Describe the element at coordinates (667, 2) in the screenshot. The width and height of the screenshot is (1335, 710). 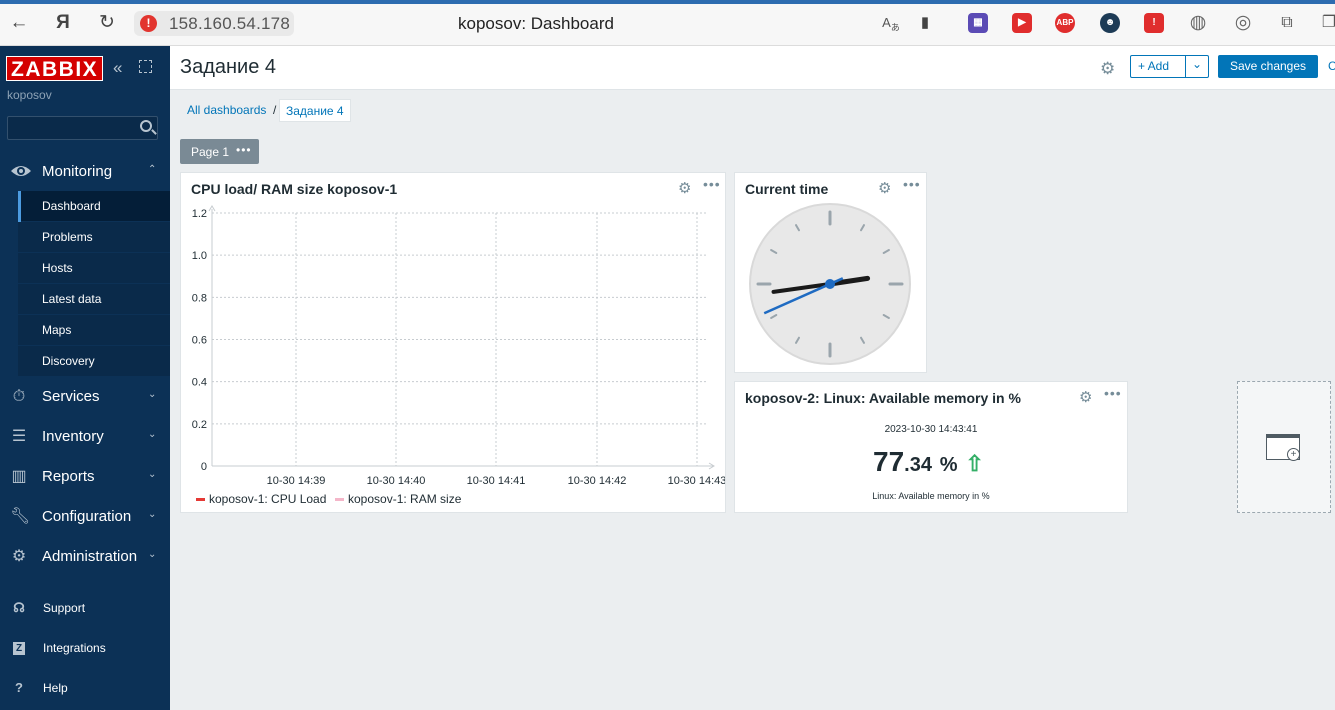
I see `browser-top-accent` at that location.